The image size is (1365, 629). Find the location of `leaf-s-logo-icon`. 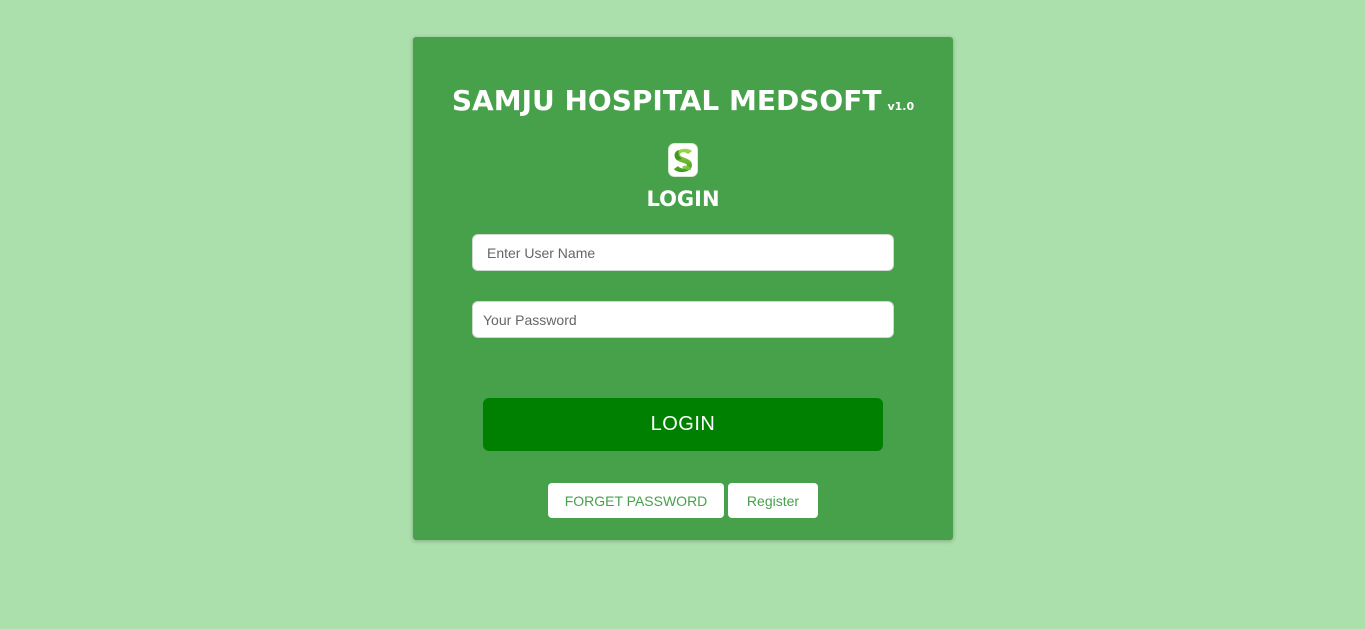

leaf-s-logo-icon is located at coordinates (683, 160).